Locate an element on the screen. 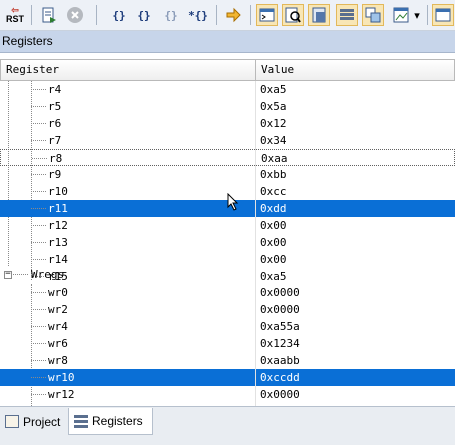 This screenshot has width=455, height=445. register-name: r7 is located at coordinates (55, 140).